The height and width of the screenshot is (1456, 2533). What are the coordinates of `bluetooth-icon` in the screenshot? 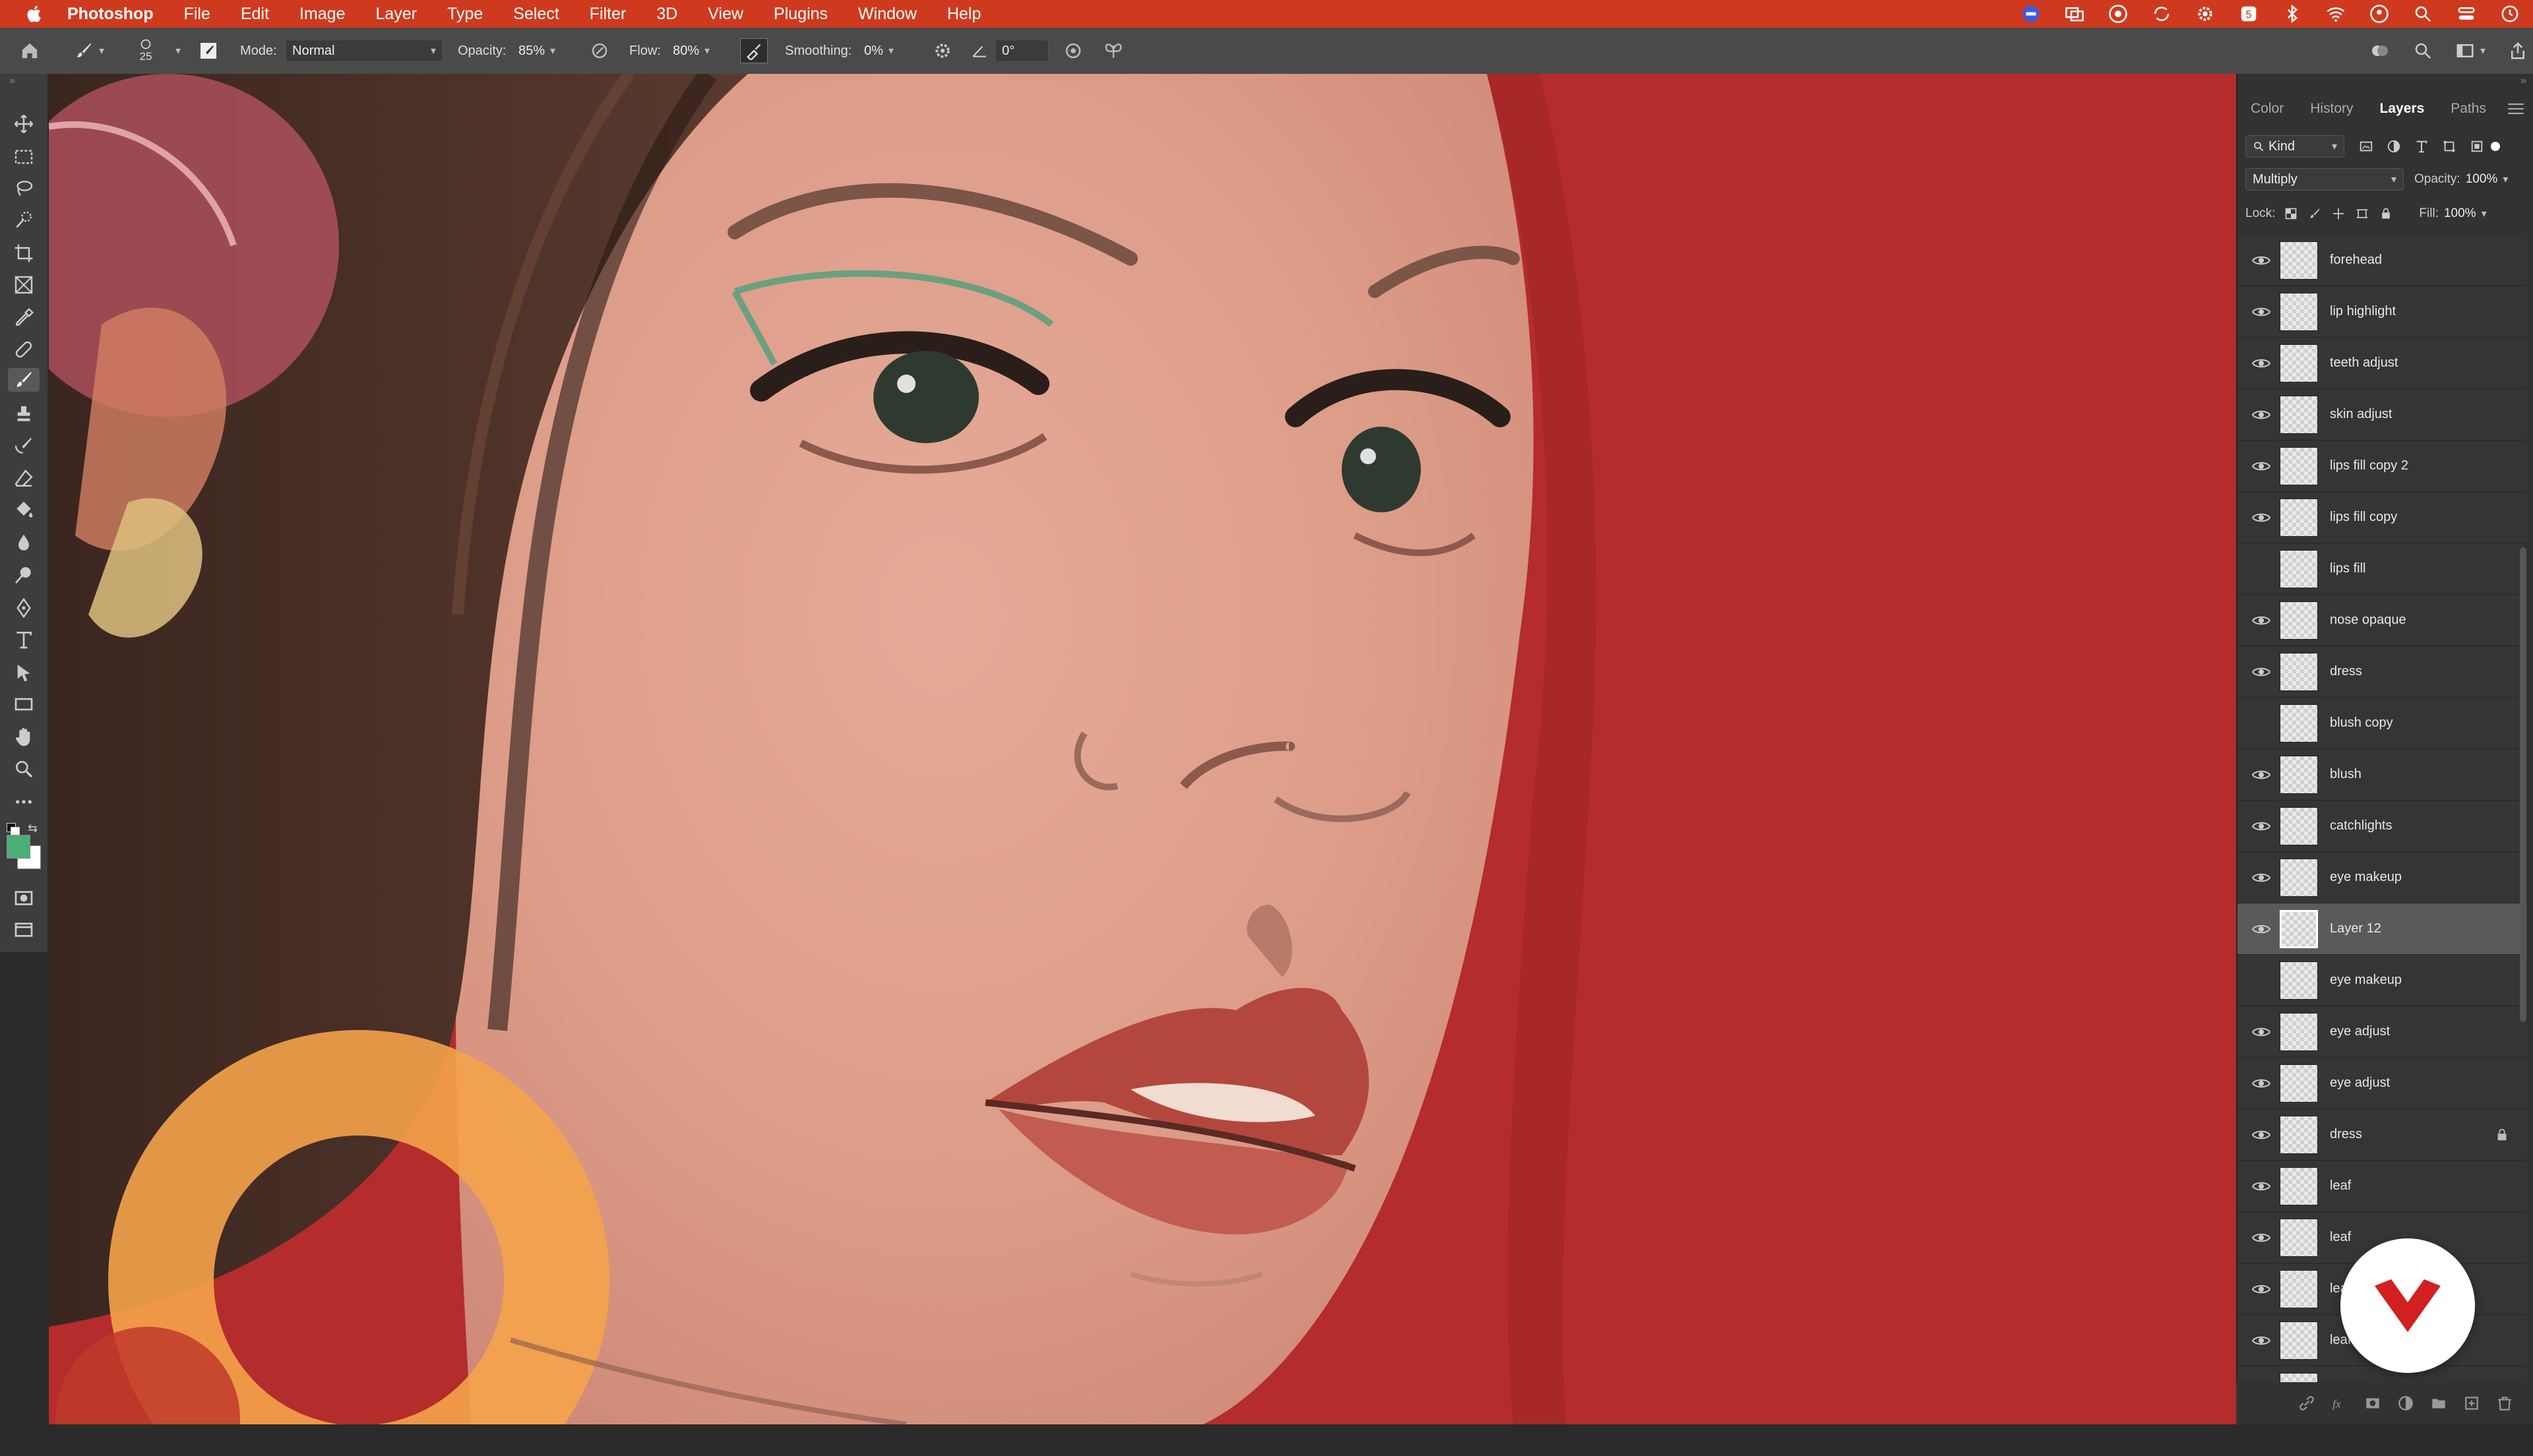 It's located at (2292, 14).